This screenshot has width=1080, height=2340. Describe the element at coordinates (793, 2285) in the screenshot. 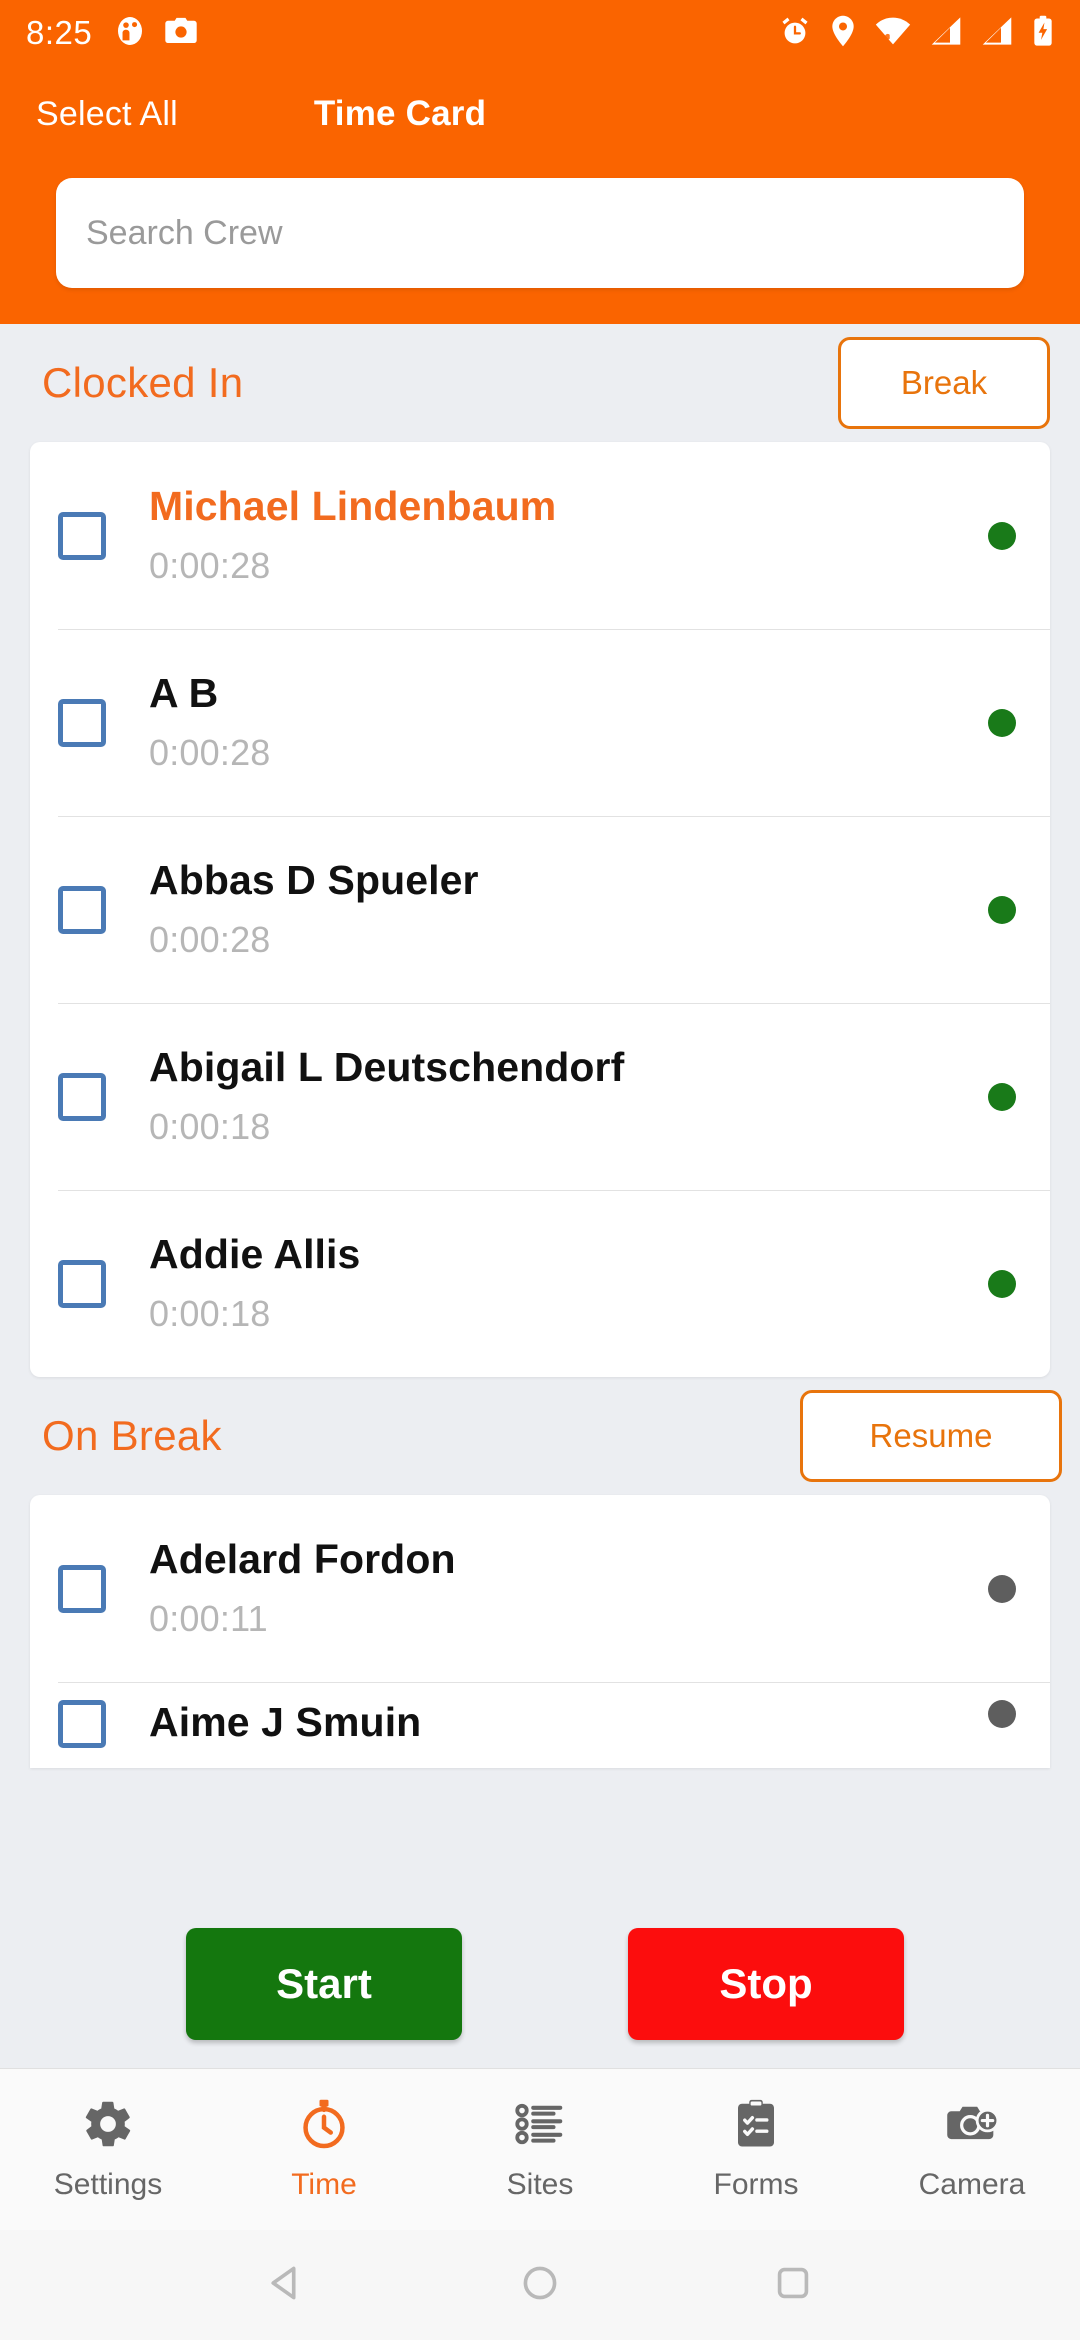

I see `recents-square-icon` at that location.